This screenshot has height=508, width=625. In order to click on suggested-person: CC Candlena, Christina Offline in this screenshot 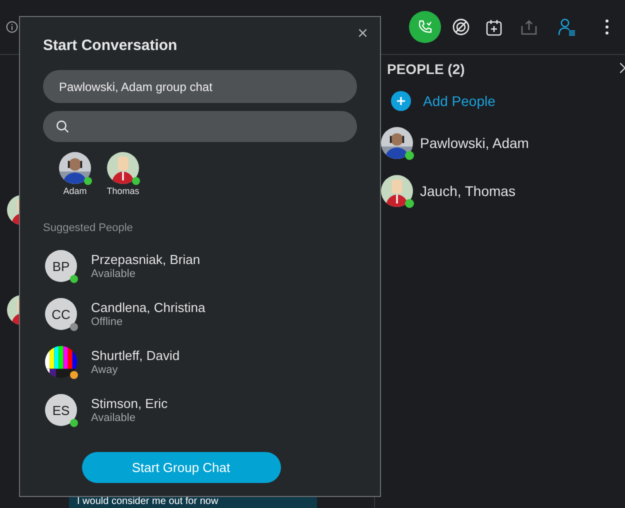, I will do `click(200, 314)`.